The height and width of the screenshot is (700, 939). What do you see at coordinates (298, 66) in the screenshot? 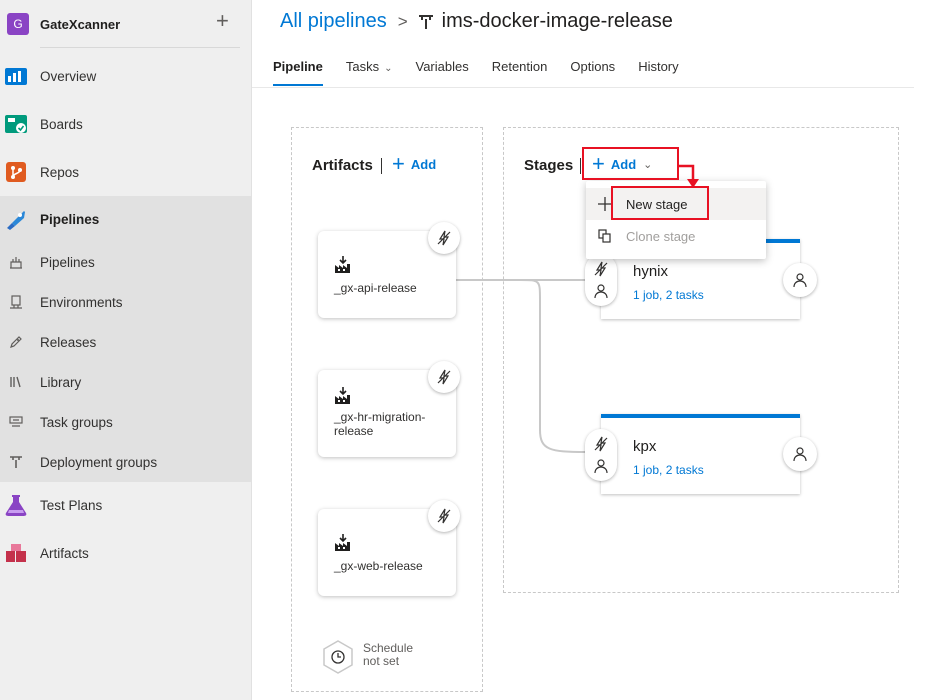
I see `tab-label: Pipeline` at bounding box center [298, 66].